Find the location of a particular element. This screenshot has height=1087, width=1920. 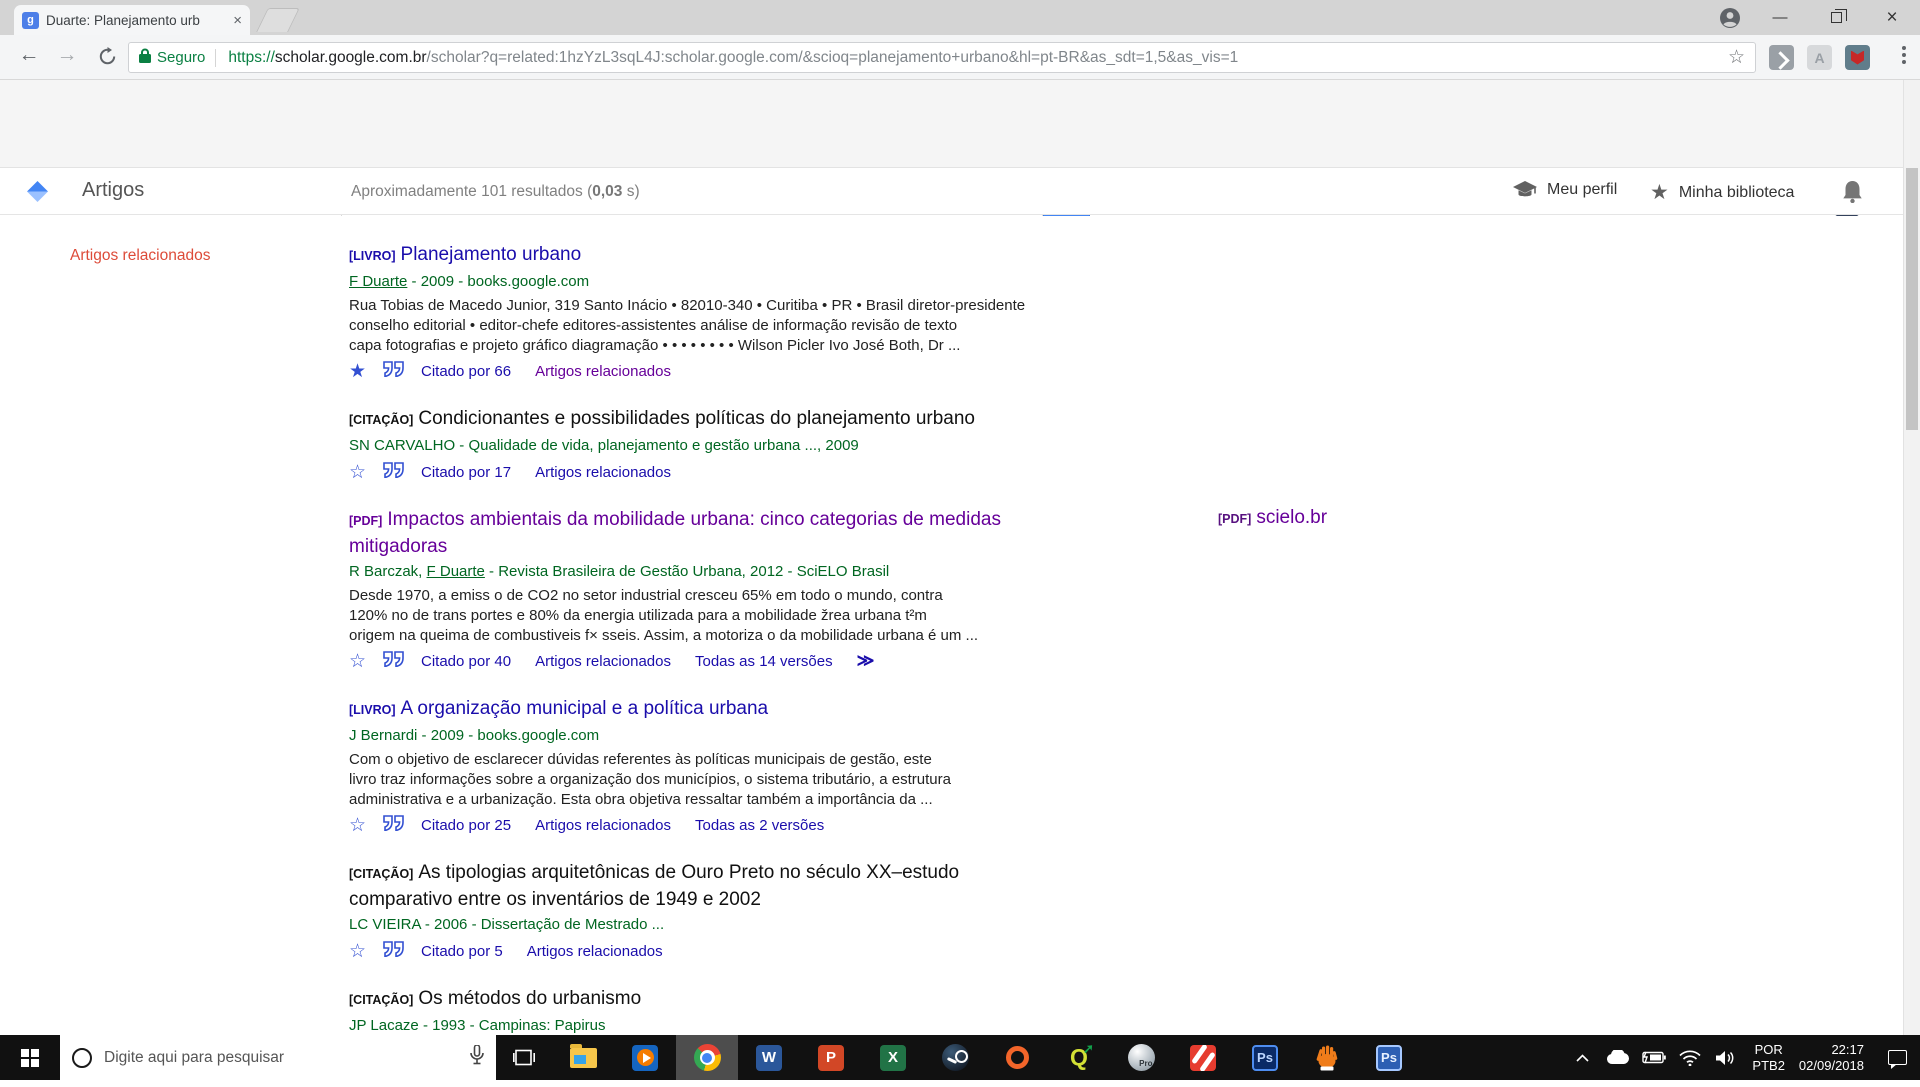

forward-icon: → is located at coordinates (67, 55).